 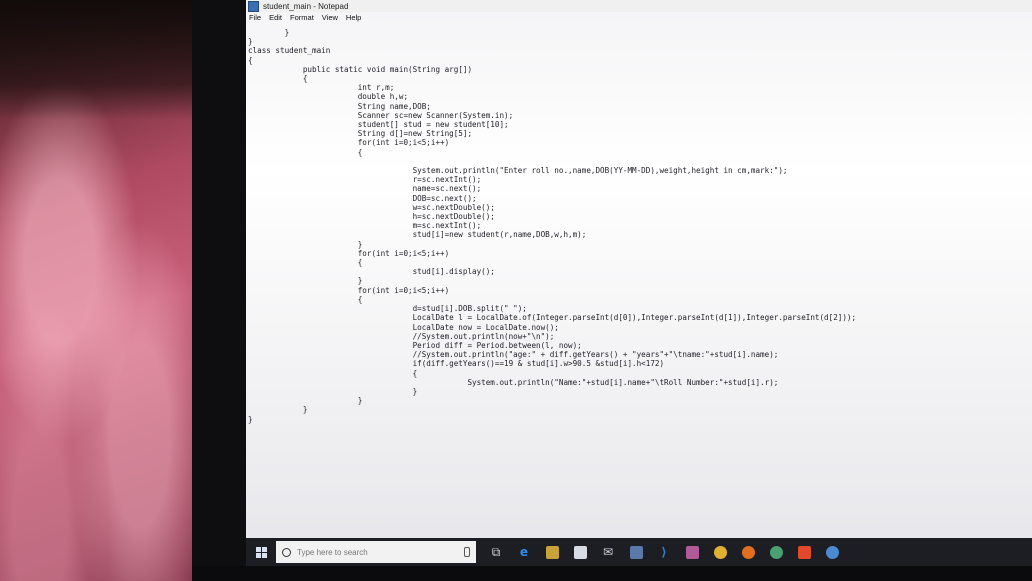 What do you see at coordinates (330, 19) in the screenshot?
I see `menu-view: View` at bounding box center [330, 19].